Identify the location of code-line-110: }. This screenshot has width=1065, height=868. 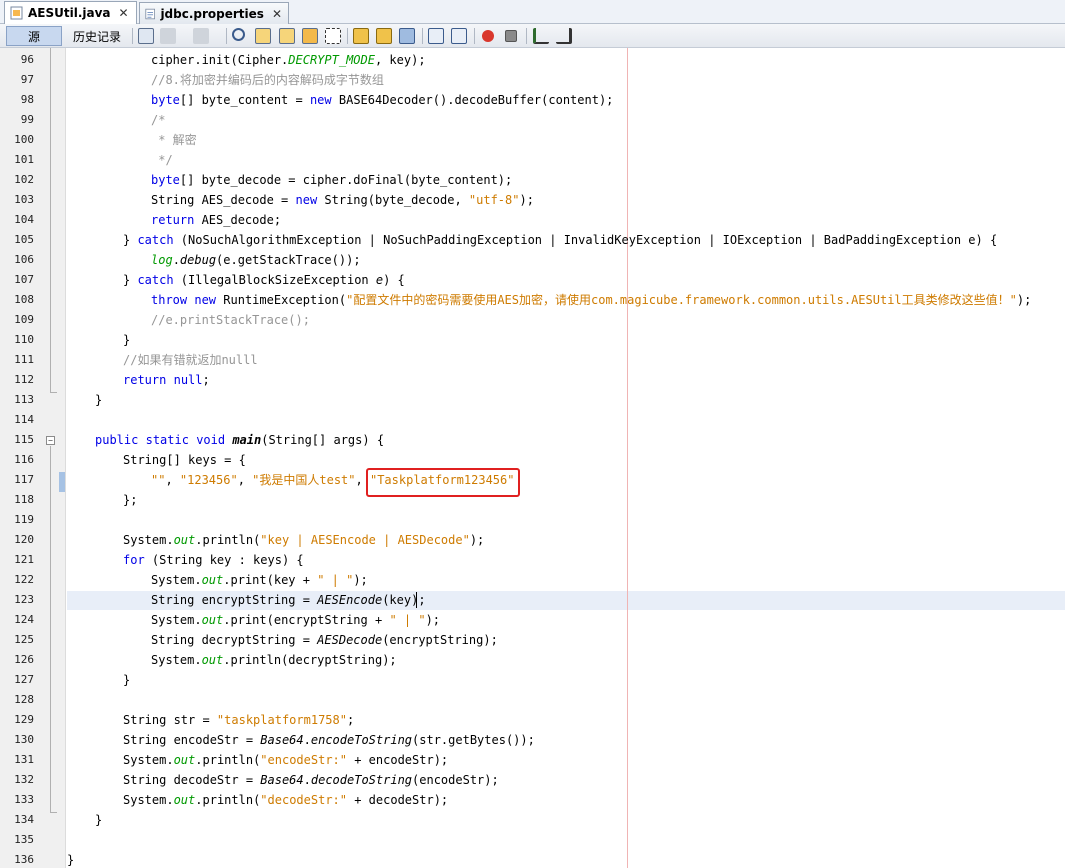
(127, 340).